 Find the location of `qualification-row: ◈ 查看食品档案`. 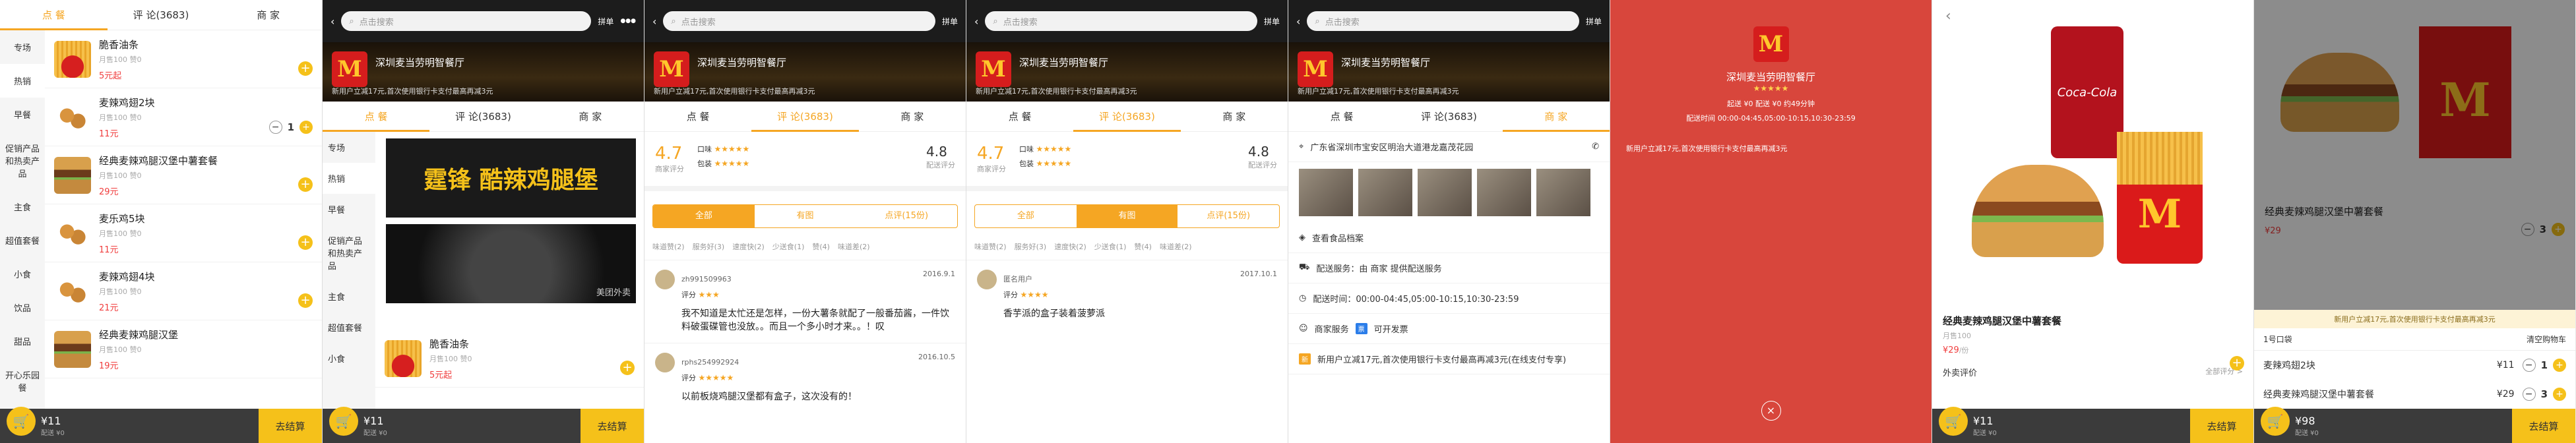

qualification-row: ◈ 查看食品档案 is located at coordinates (1449, 238).